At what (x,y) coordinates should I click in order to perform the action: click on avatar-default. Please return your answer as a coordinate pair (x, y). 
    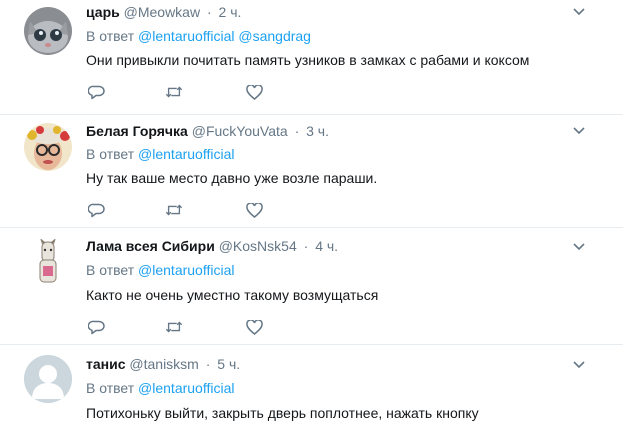
    Looking at the image, I should click on (48, 379).